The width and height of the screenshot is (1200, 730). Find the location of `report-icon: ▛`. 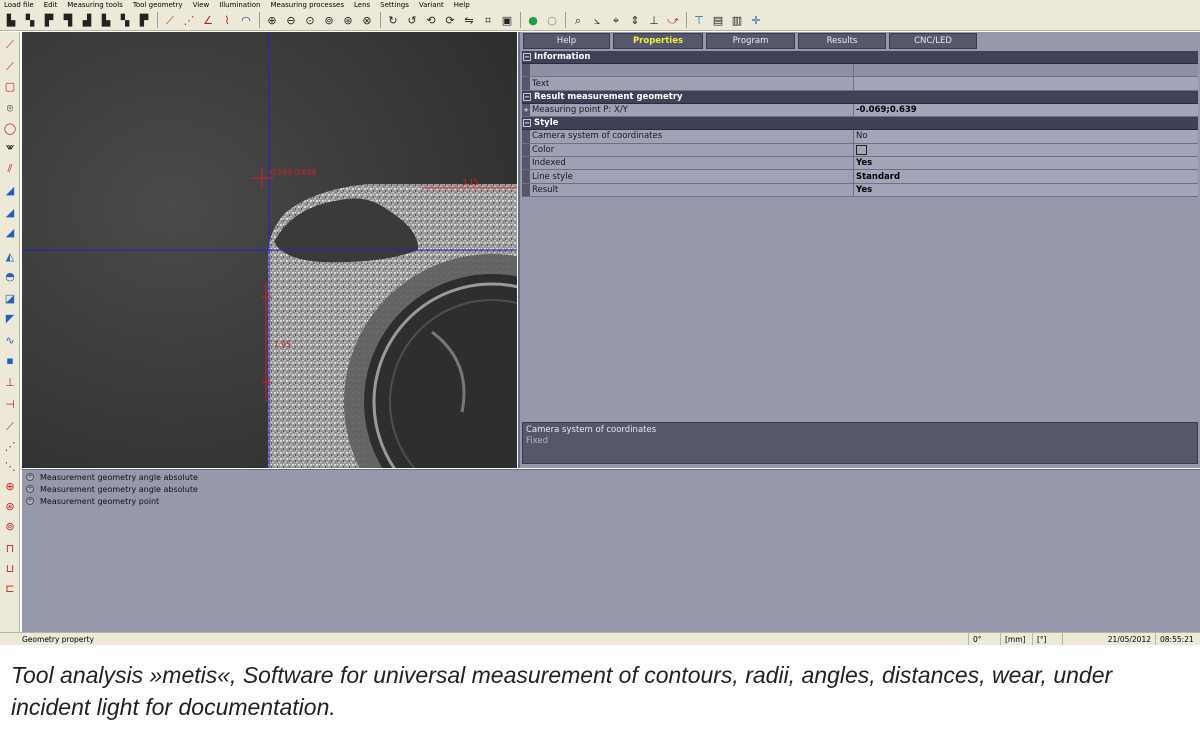

report-icon: ▛ is located at coordinates (144, 20).